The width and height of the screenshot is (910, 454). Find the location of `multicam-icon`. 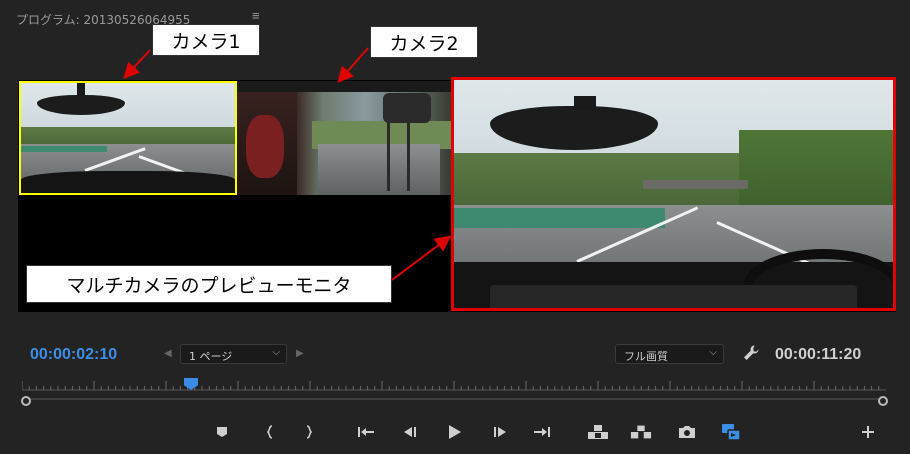

multicam-icon is located at coordinates (731, 432).